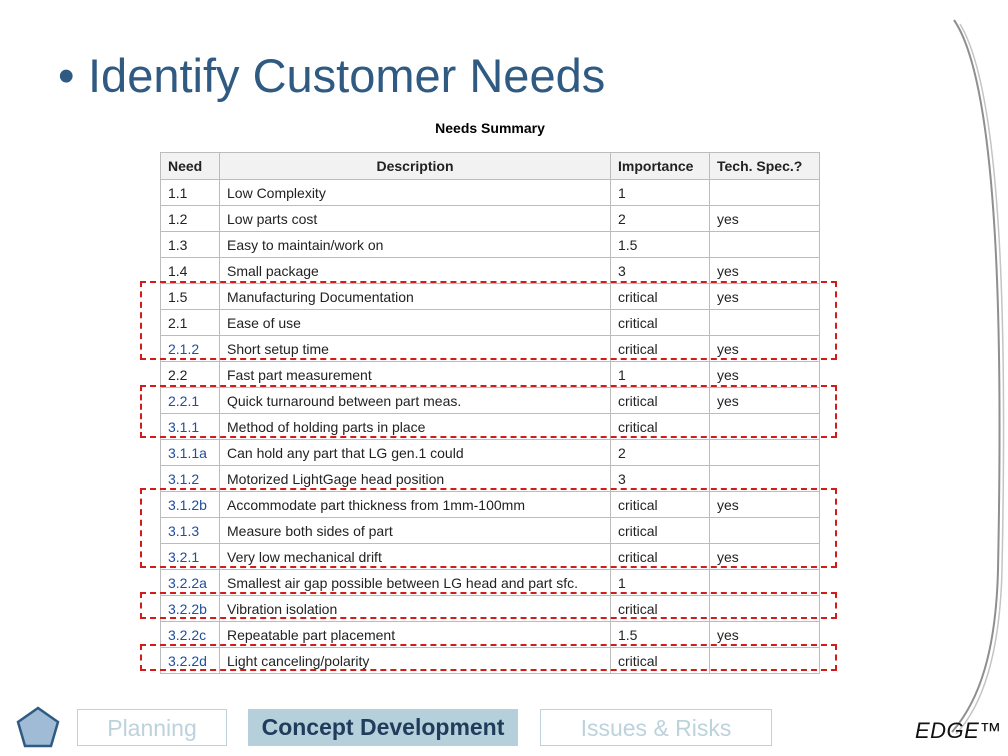 Image resolution: width=1008 pixels, height=756 pixels. Describe the element at coordinates (415, 452) in the screenshot. I see `description-cell: Can hold any part that LG gen.1 could` at that location.